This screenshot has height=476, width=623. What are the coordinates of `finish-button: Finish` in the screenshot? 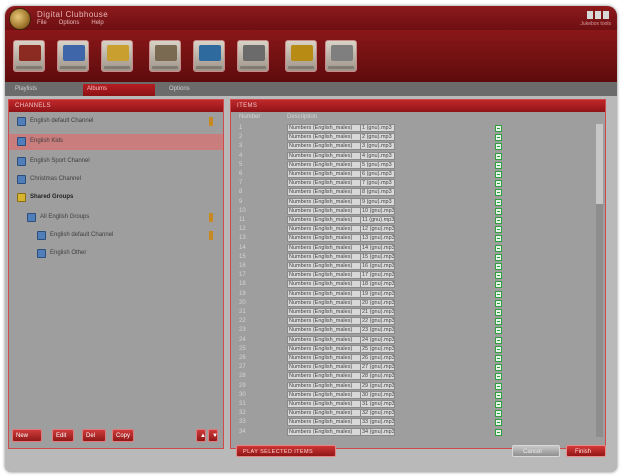 It's located at (586, 451).